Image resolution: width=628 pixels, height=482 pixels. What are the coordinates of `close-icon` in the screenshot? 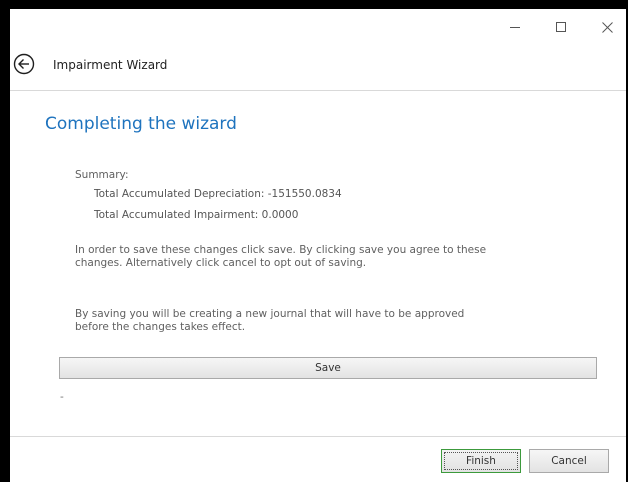 It's located at (607, 27).